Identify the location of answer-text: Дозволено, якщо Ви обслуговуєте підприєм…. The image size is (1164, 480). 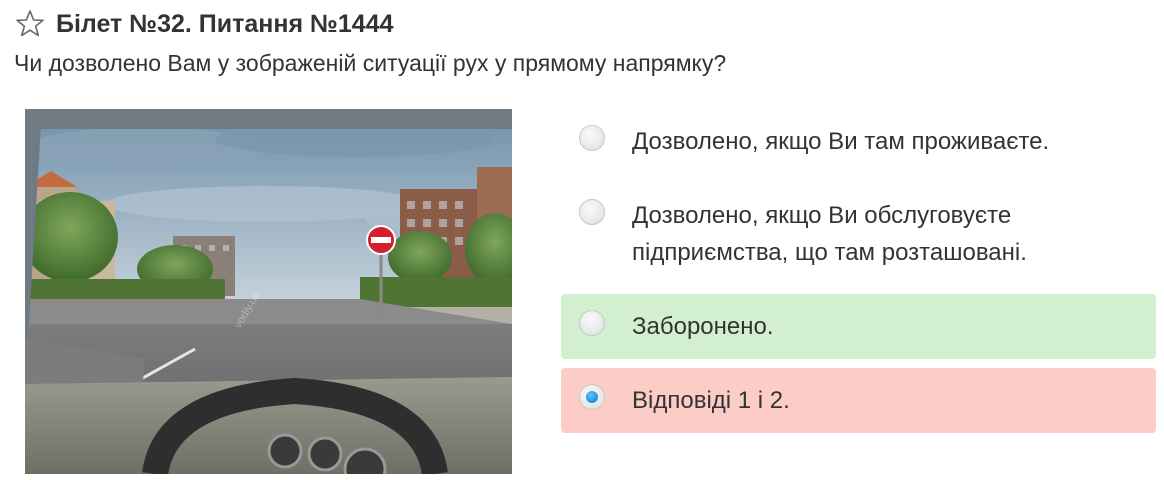
(829, 234).